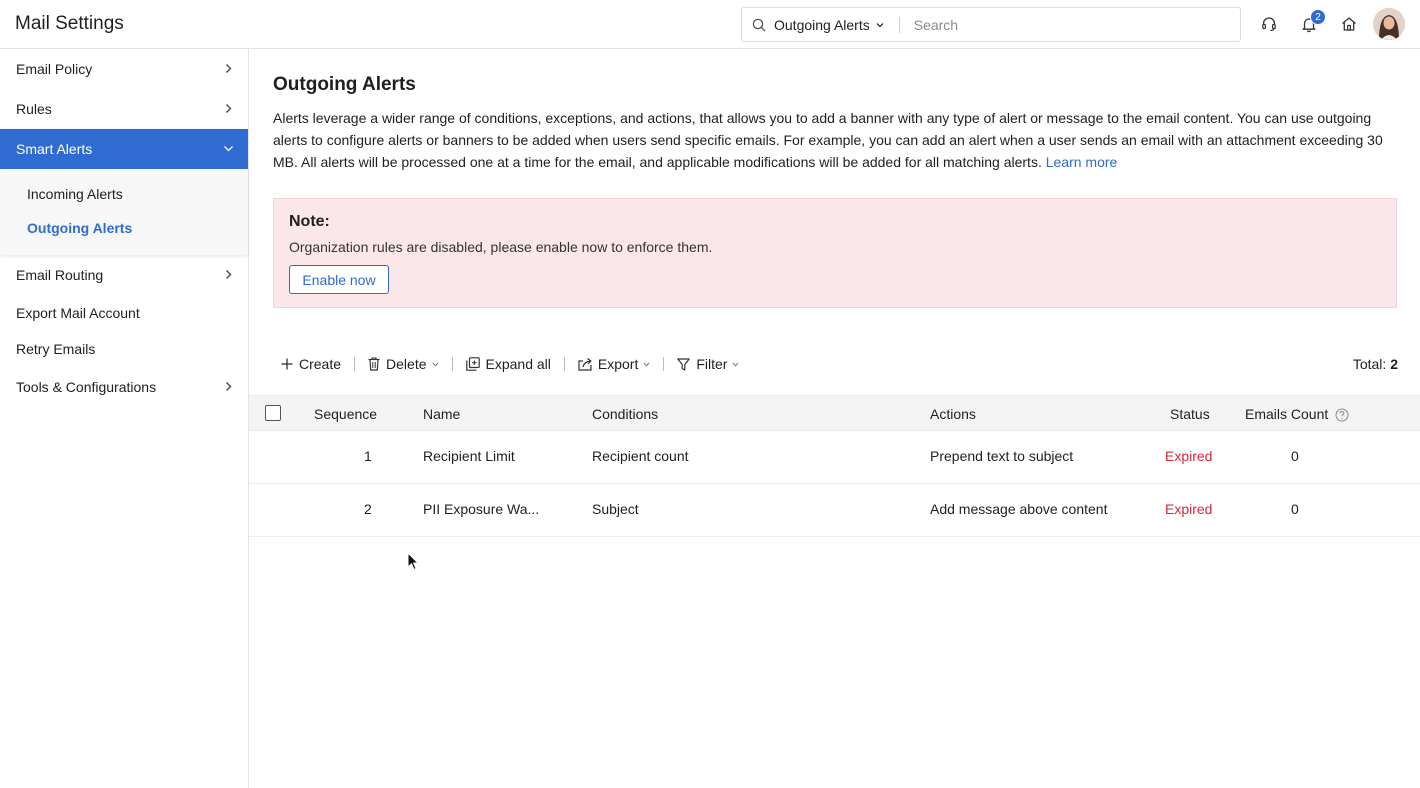  I want to click on headset-icon, so click(1269, 24).